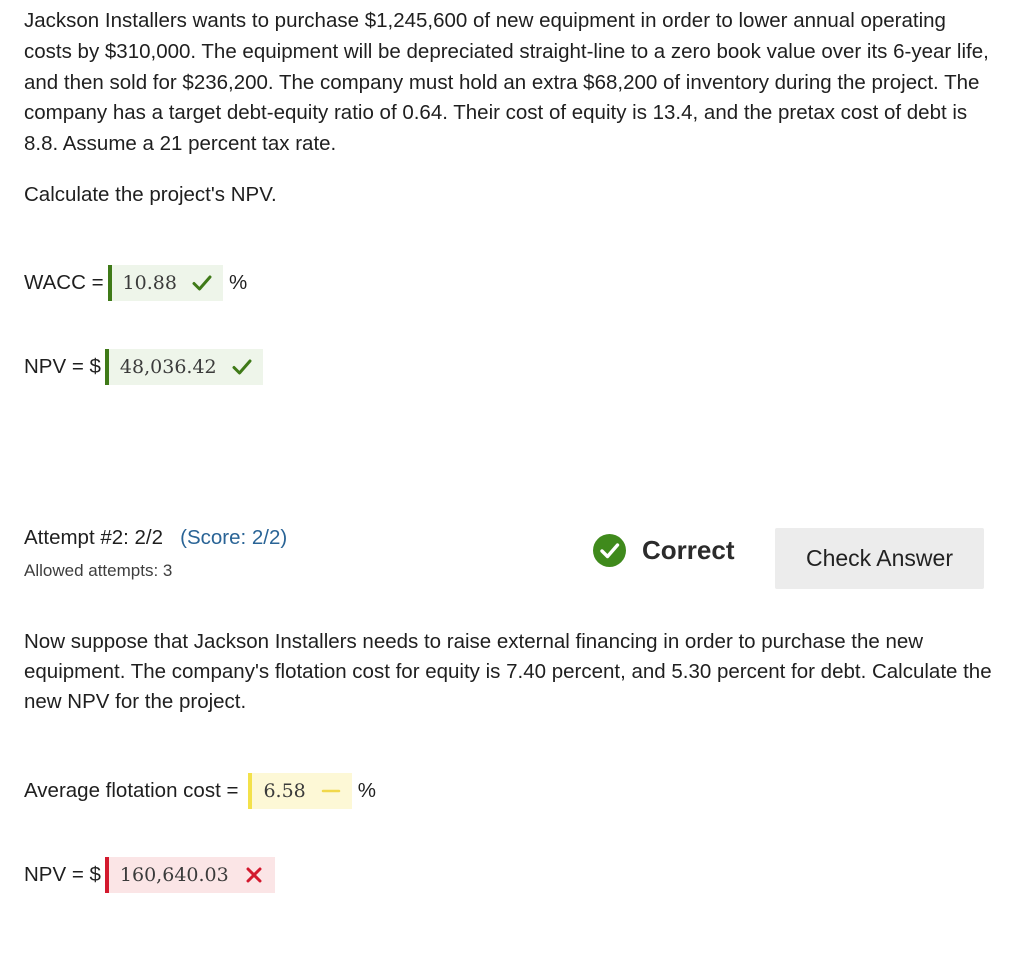  Describe the element at coordinates (688, 550) in the screenshot. I see `status-text: Correct` at that location.